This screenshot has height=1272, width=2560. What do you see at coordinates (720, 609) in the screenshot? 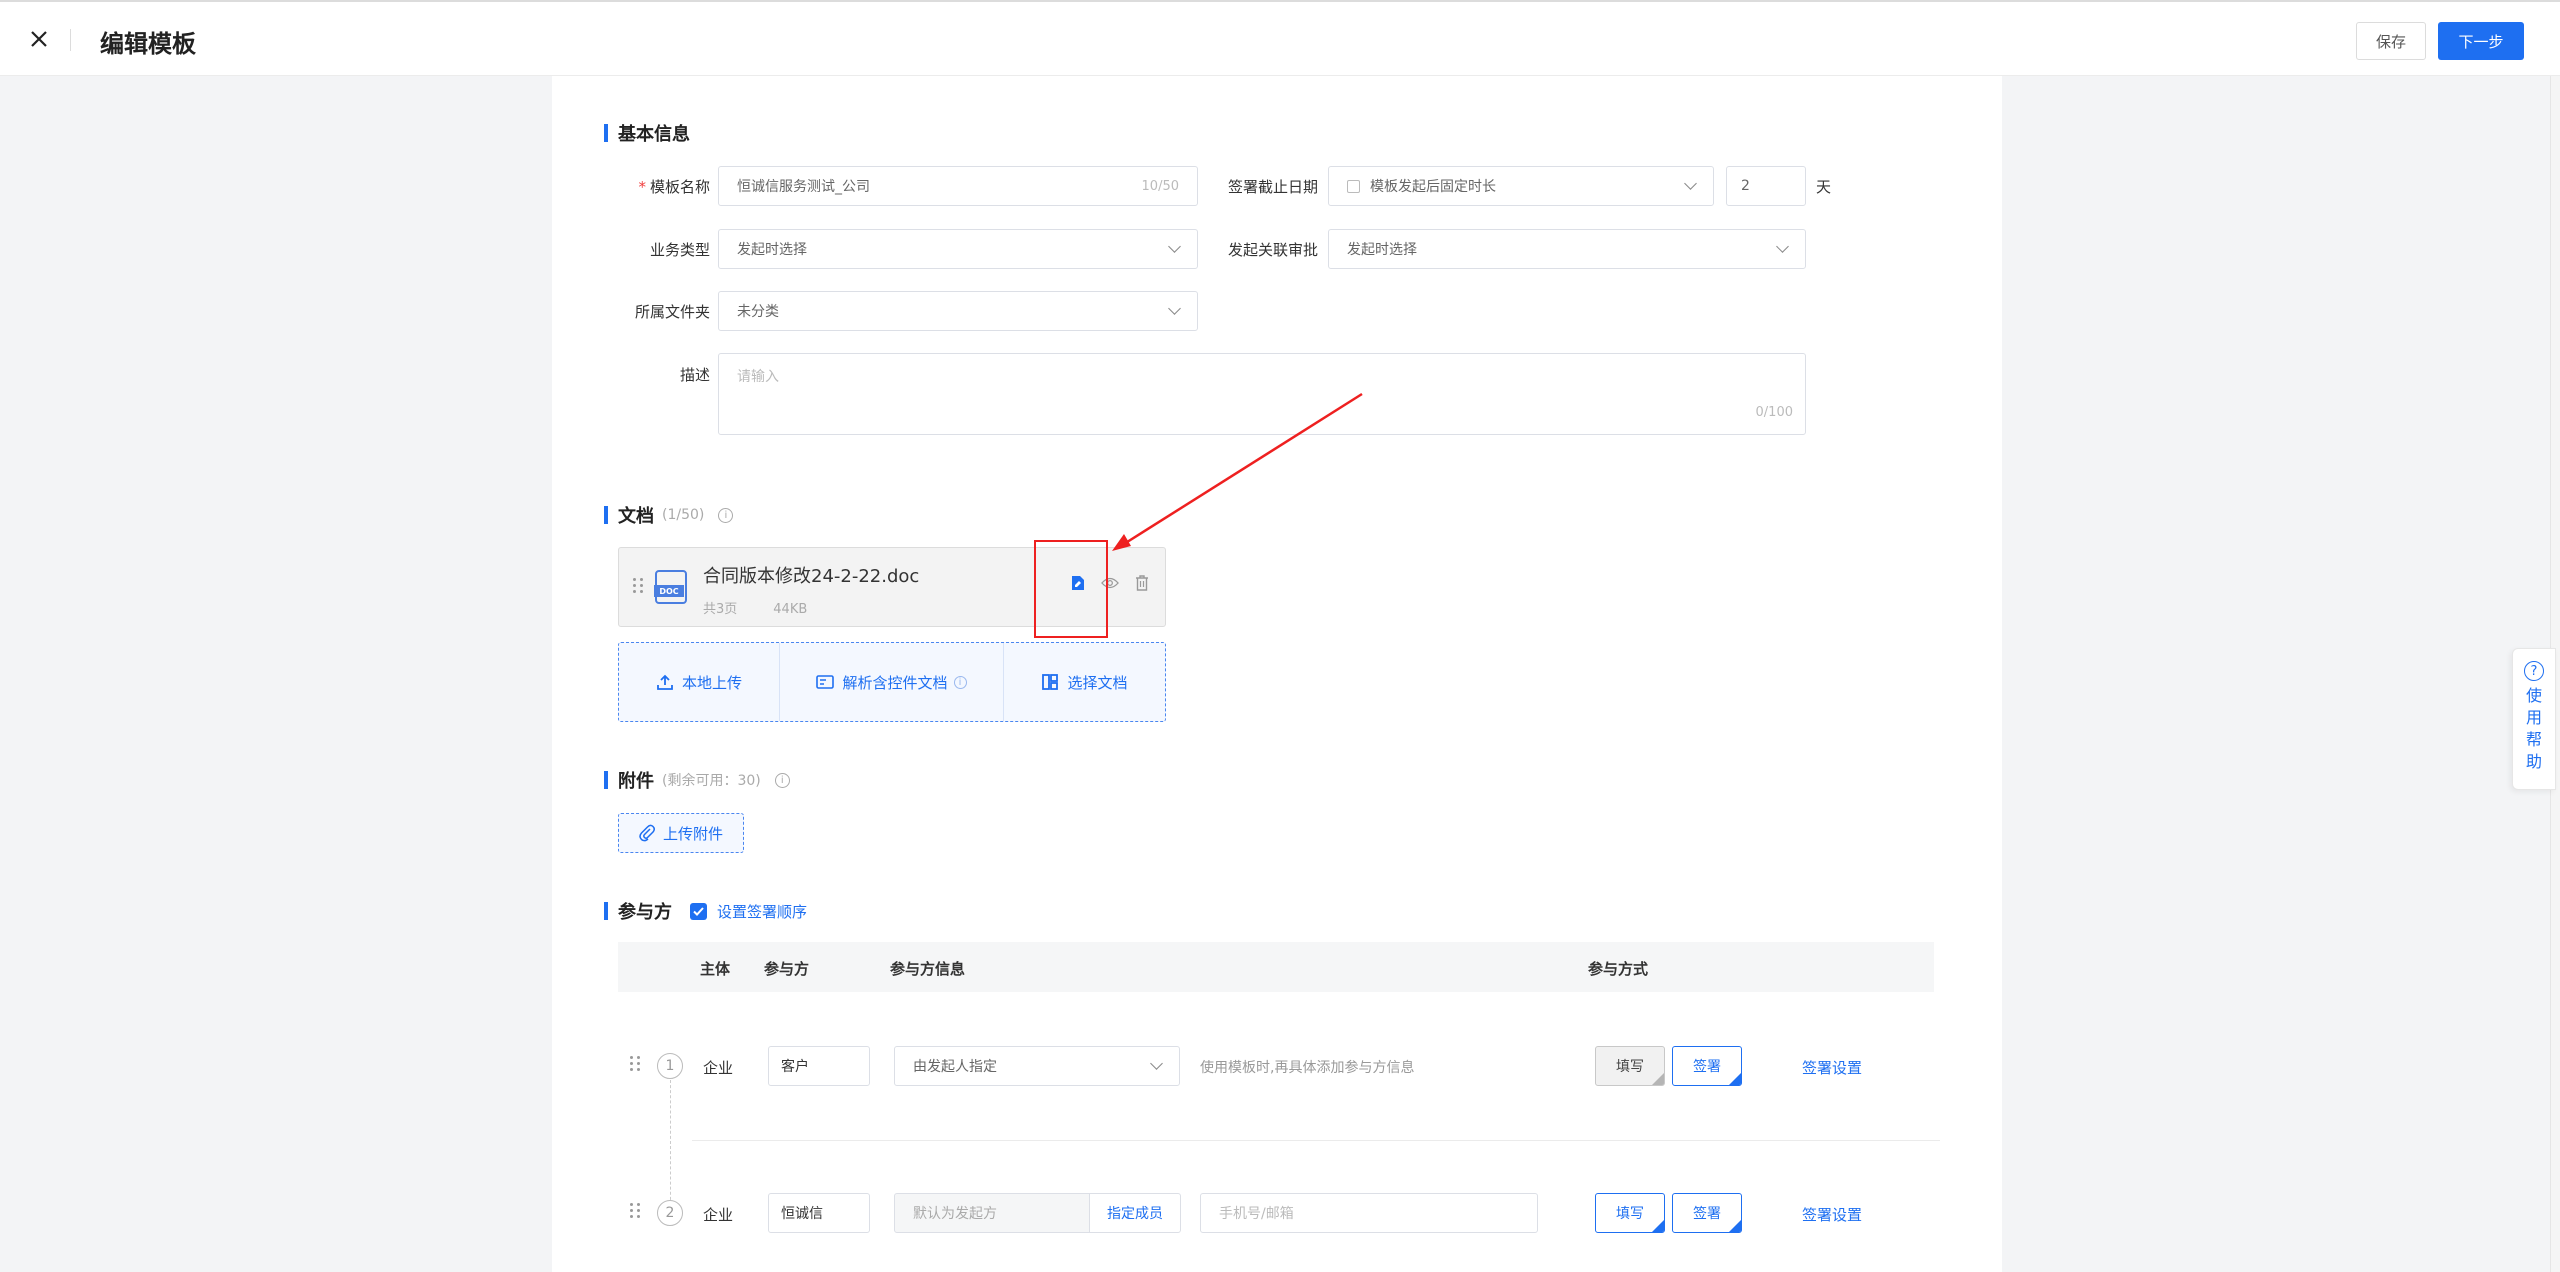
I see `document-pages: 共3页` at bounding box center [720, 609].